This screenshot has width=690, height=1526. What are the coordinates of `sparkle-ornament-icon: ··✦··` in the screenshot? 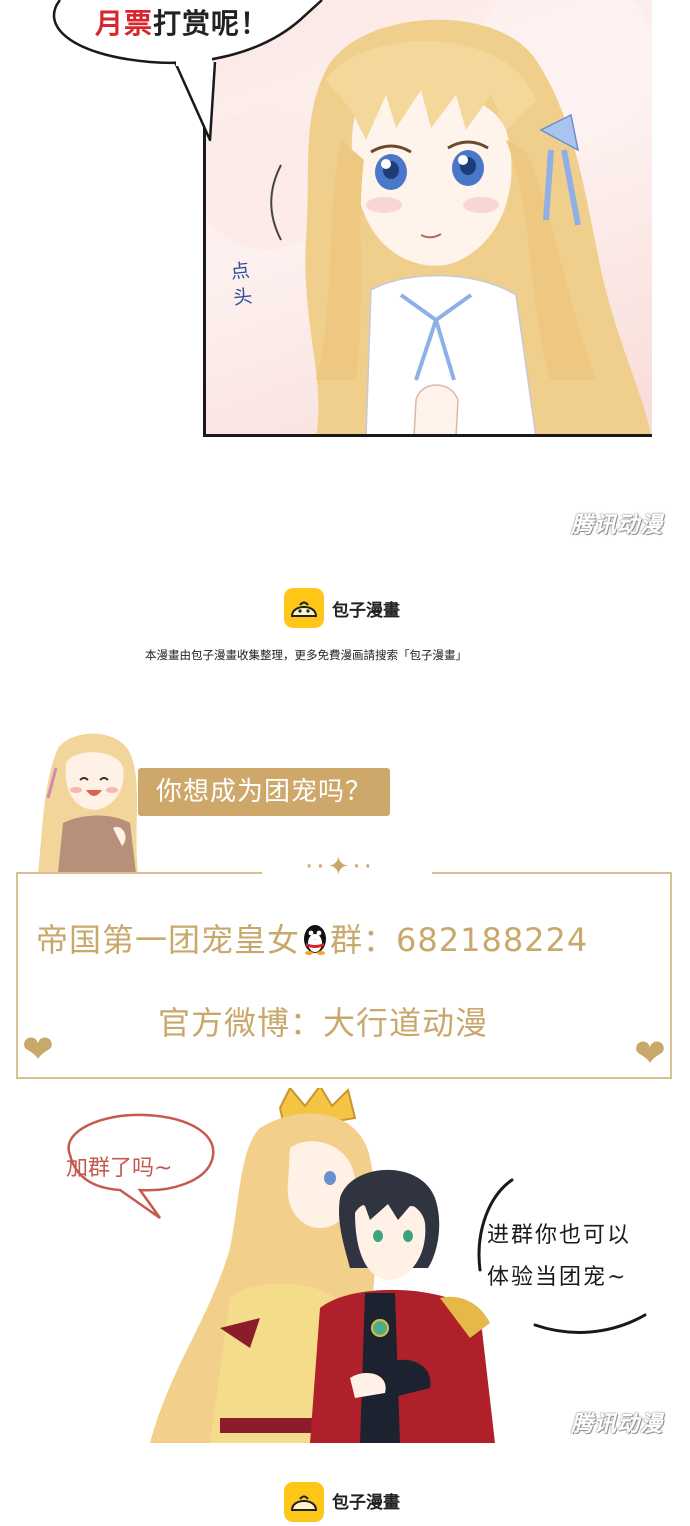 It's located at (340, 867).